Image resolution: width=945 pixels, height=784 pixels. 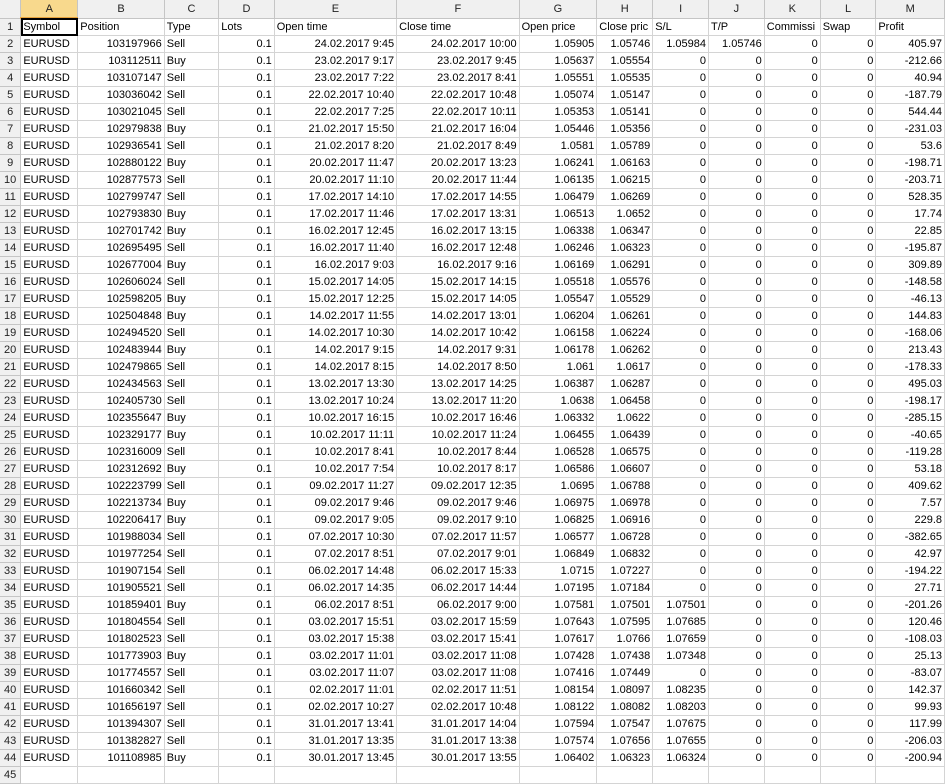 I want to click on cell: 21.02.2017 8:20, so click(x=336, y=146).